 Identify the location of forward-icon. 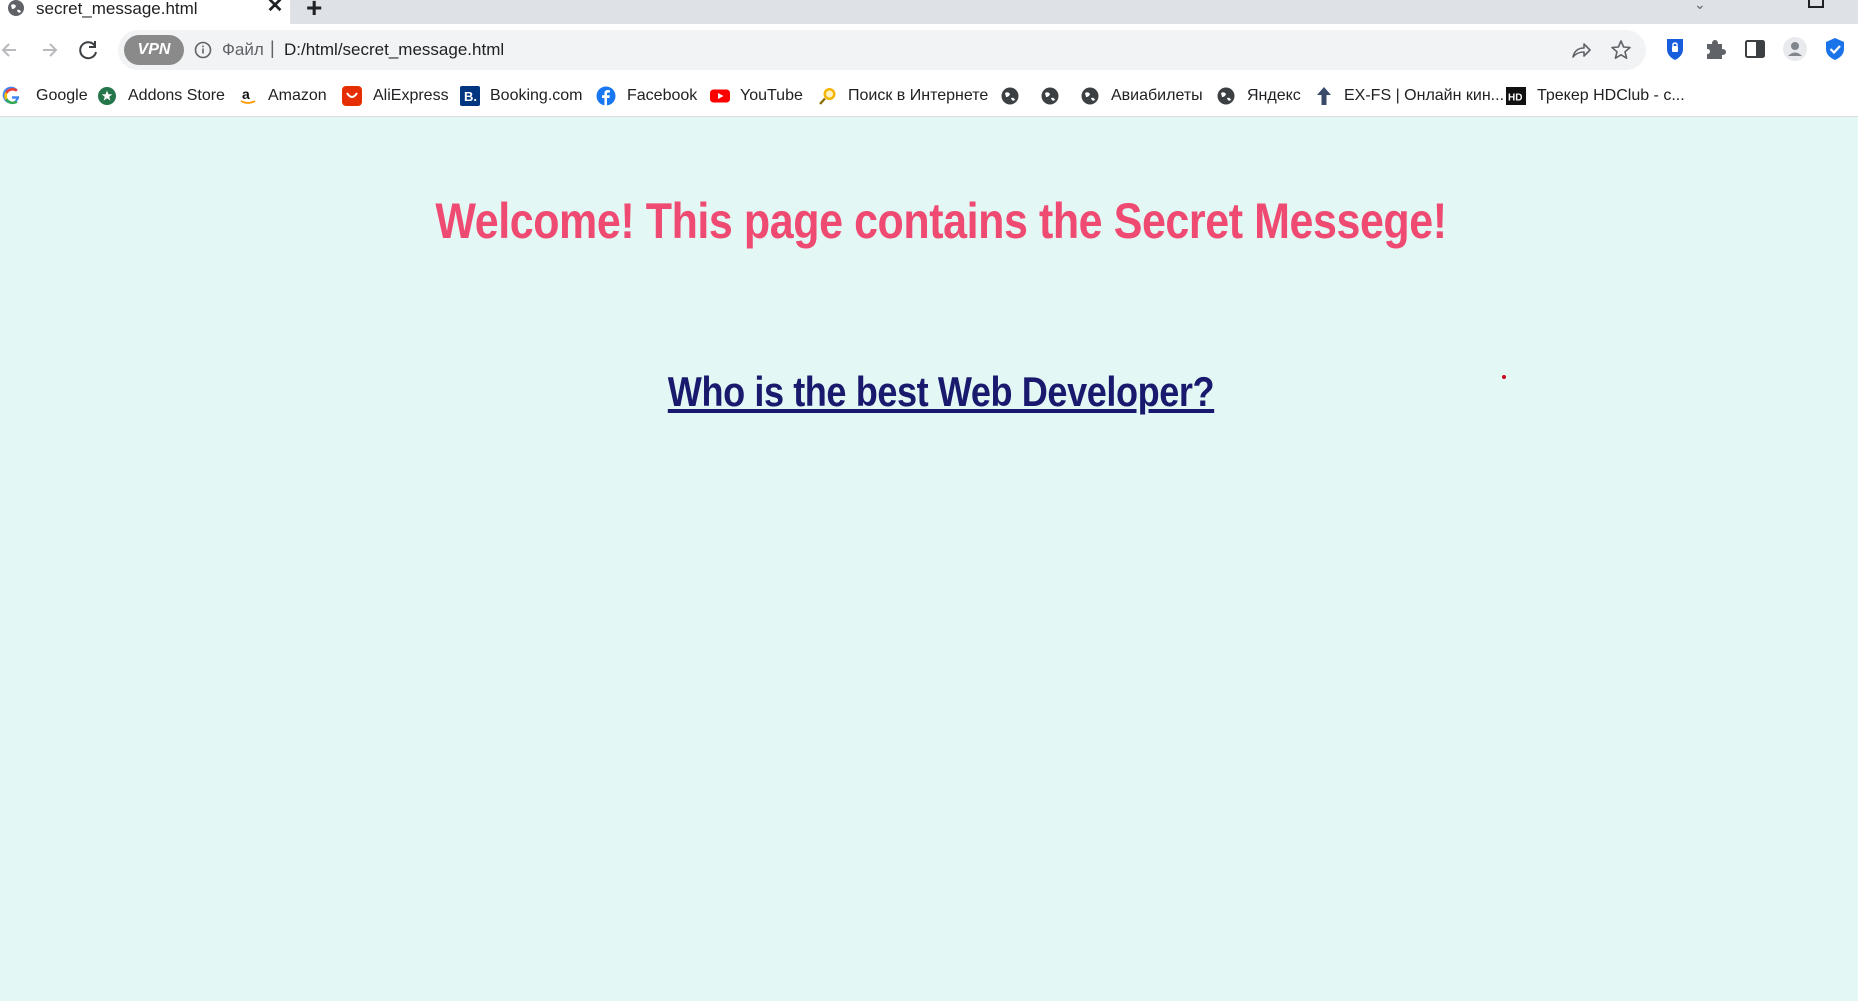
(49, 50).